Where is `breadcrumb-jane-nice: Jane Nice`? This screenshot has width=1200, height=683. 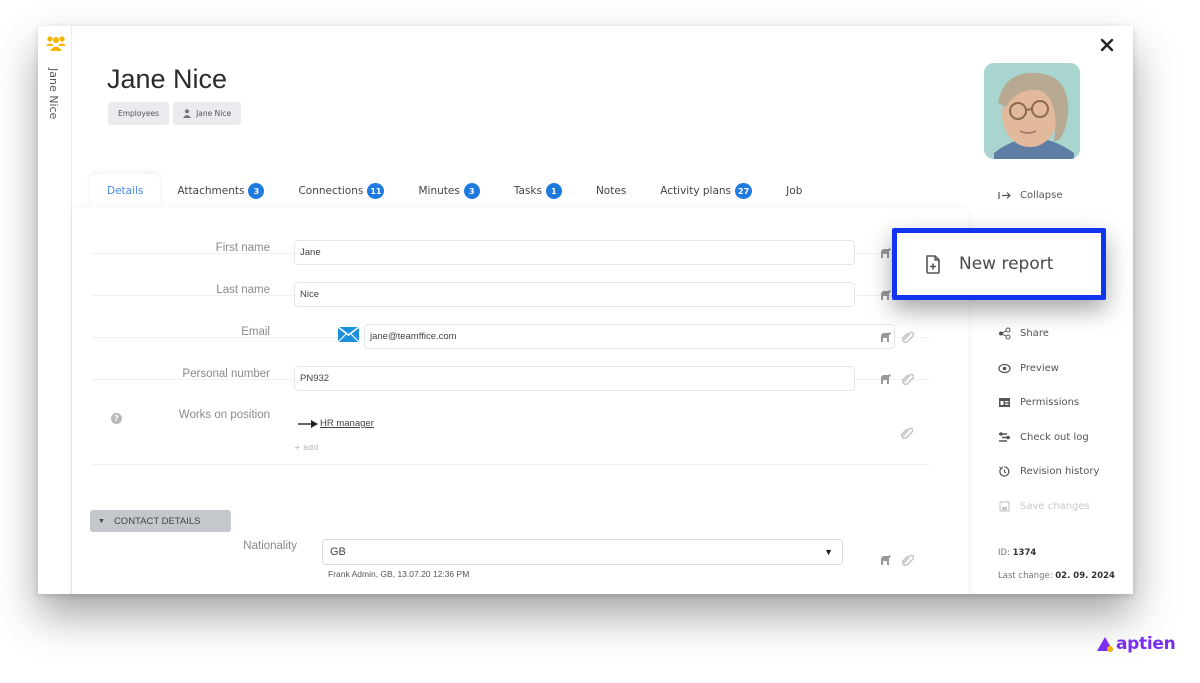
breadcrumb-jane-nice: Jane Nice is located at coordinates (207, 113).